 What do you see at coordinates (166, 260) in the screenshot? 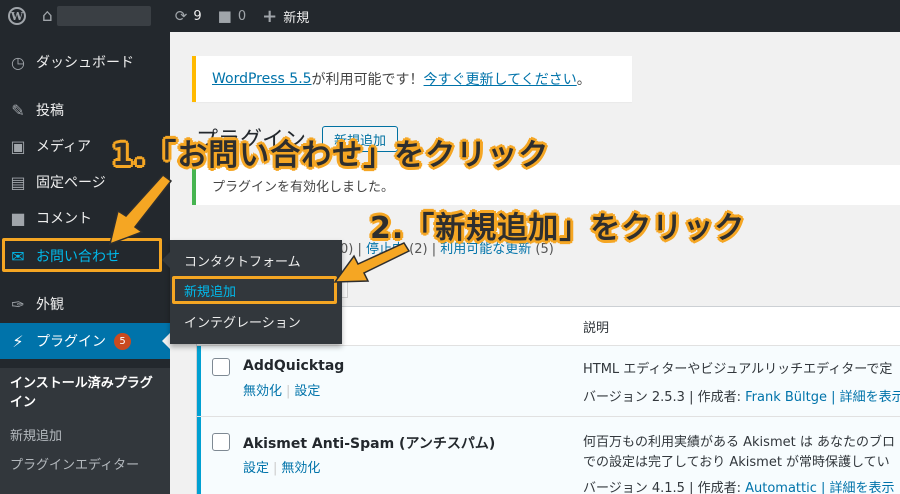
I see `flyout-pointer` at bounding box center [166, 260].